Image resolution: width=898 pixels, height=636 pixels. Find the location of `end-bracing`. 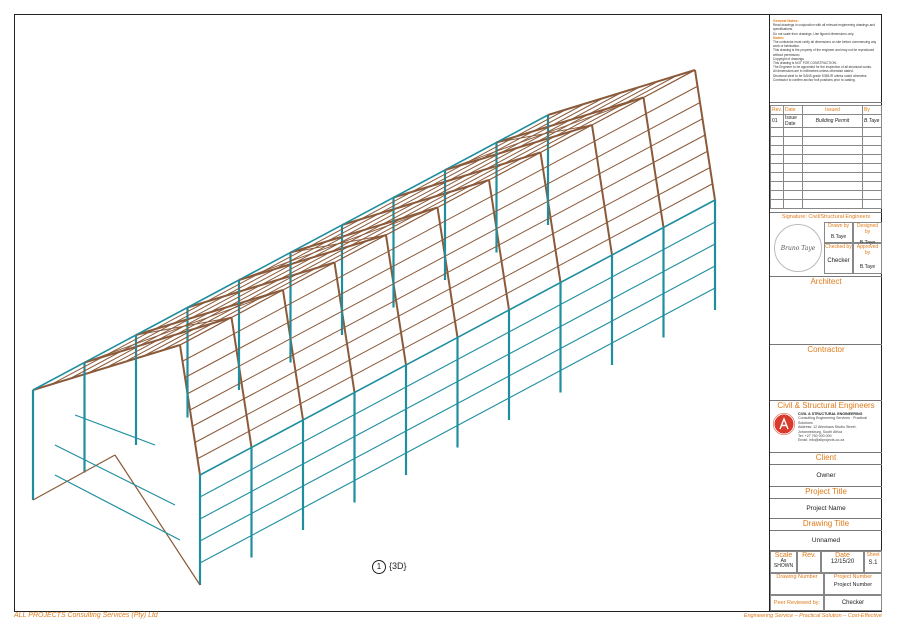

end-bracing is located at coordinates (157, 520).